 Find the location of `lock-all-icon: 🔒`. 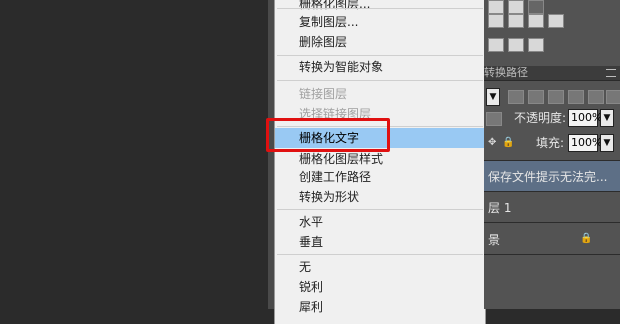

lock-all-icon: 🔒 is located at coordinates (508, 142).